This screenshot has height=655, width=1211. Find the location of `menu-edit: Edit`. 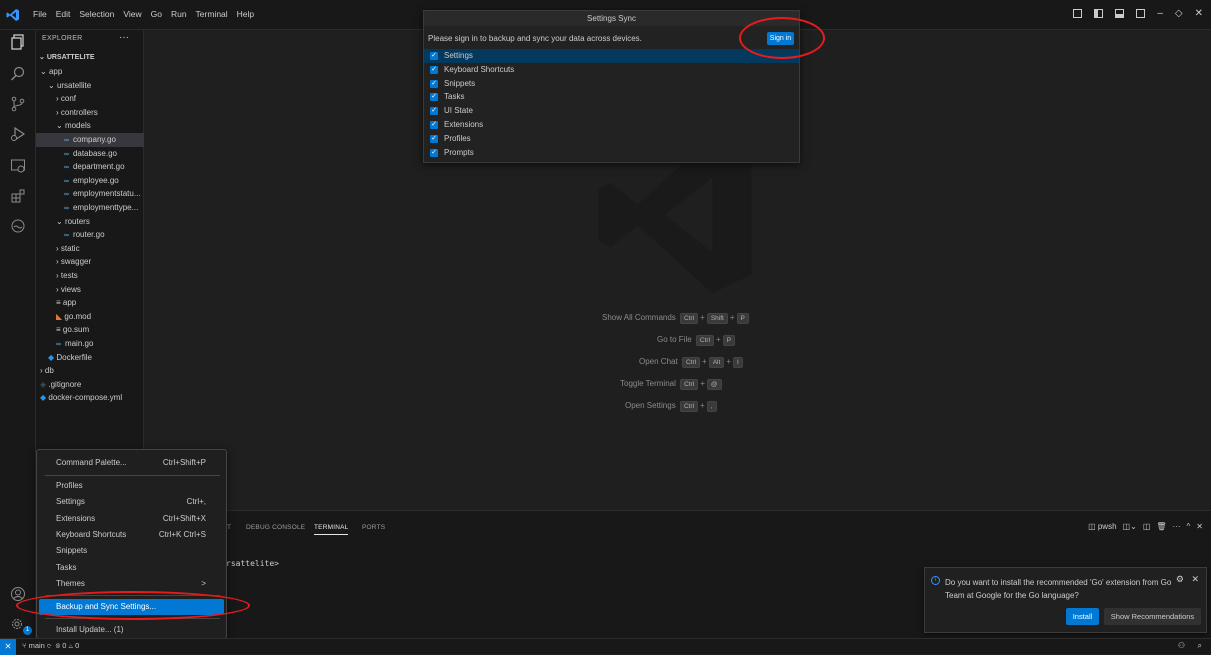

menu-edit: Edit is located at coordinates (63, 14).